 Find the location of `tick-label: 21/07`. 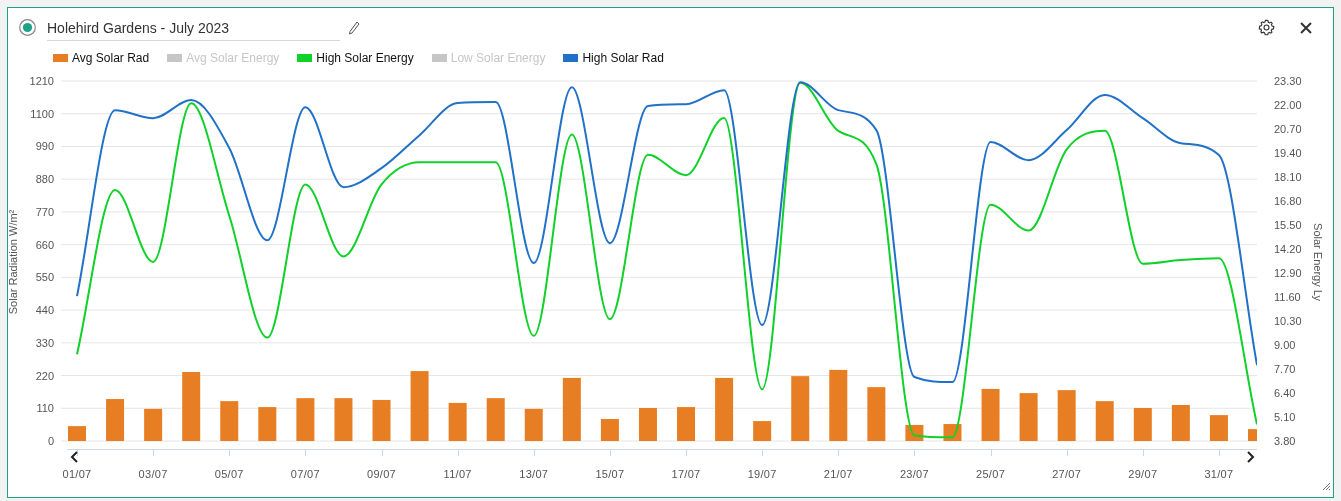

tick-label: 21/07 is located at coordinates (838, 474).